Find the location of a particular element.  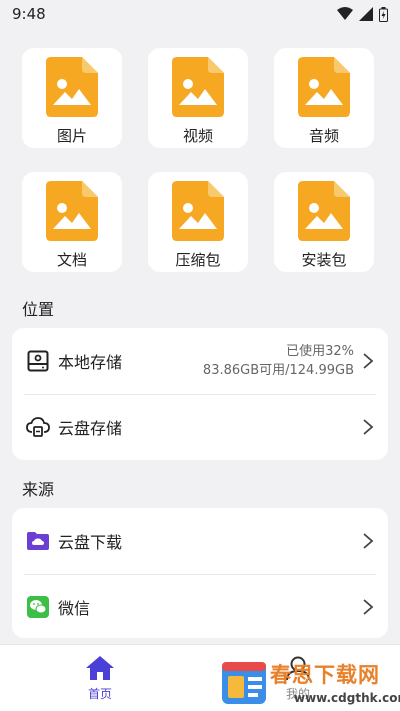

storage-usage: 已使用32% 83.86GB可用/124.99GB is located at coordinates (278, 361).